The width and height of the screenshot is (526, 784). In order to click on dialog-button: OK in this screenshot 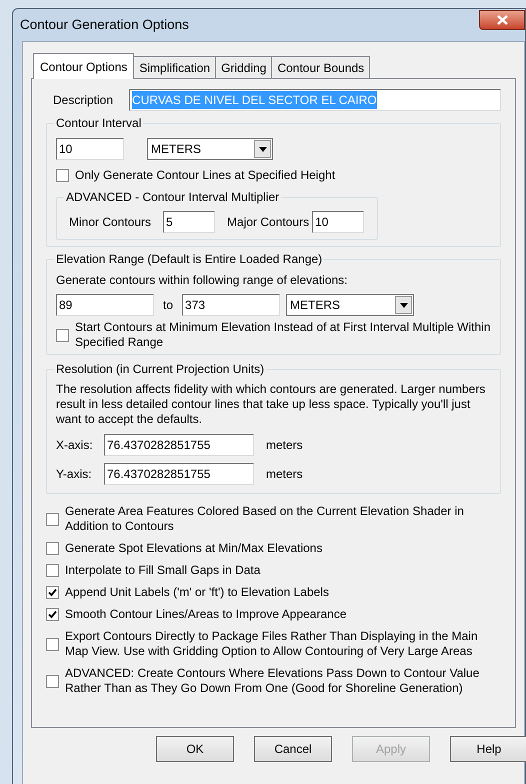, I will do `click(195, 749)`.